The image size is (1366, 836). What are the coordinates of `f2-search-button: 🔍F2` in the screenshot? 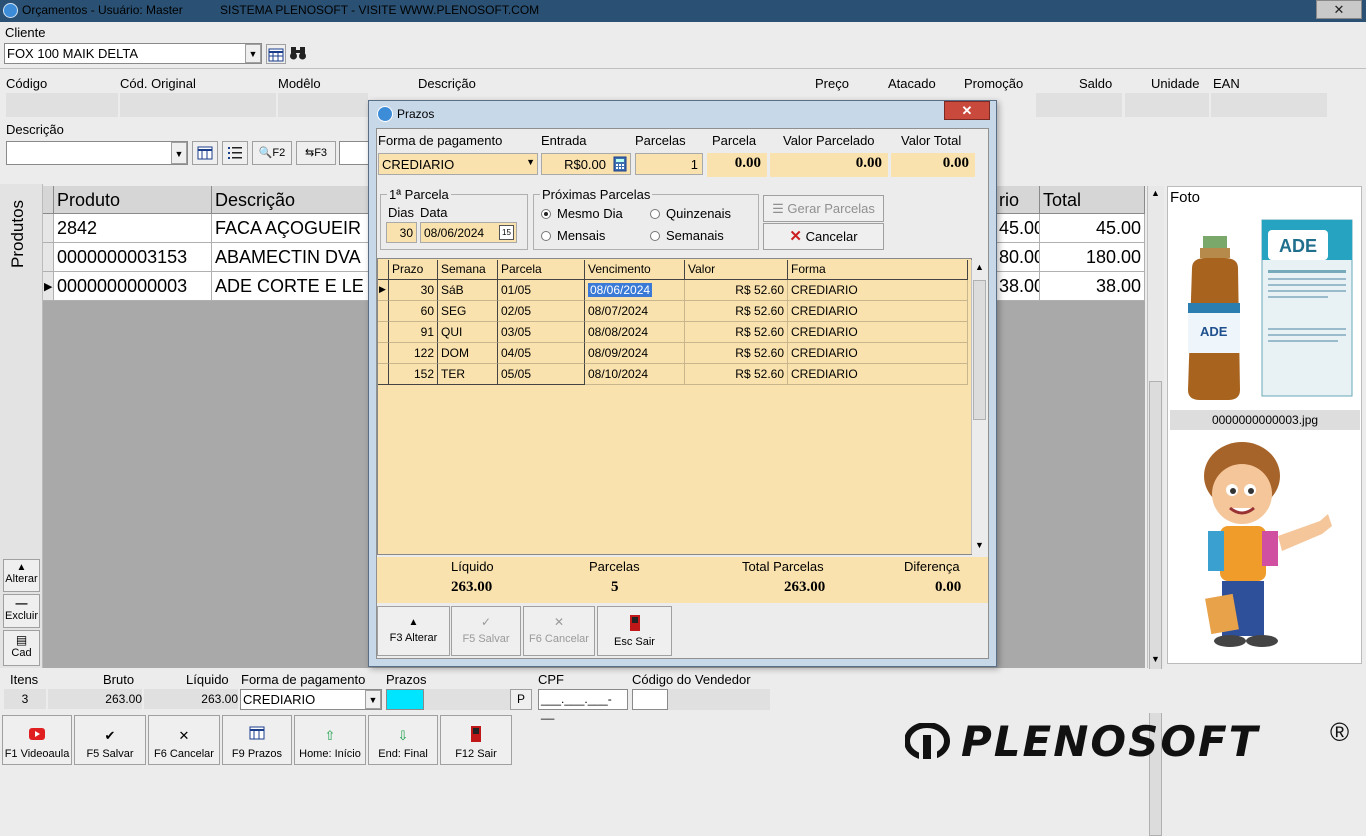 It's located at (272, 153).